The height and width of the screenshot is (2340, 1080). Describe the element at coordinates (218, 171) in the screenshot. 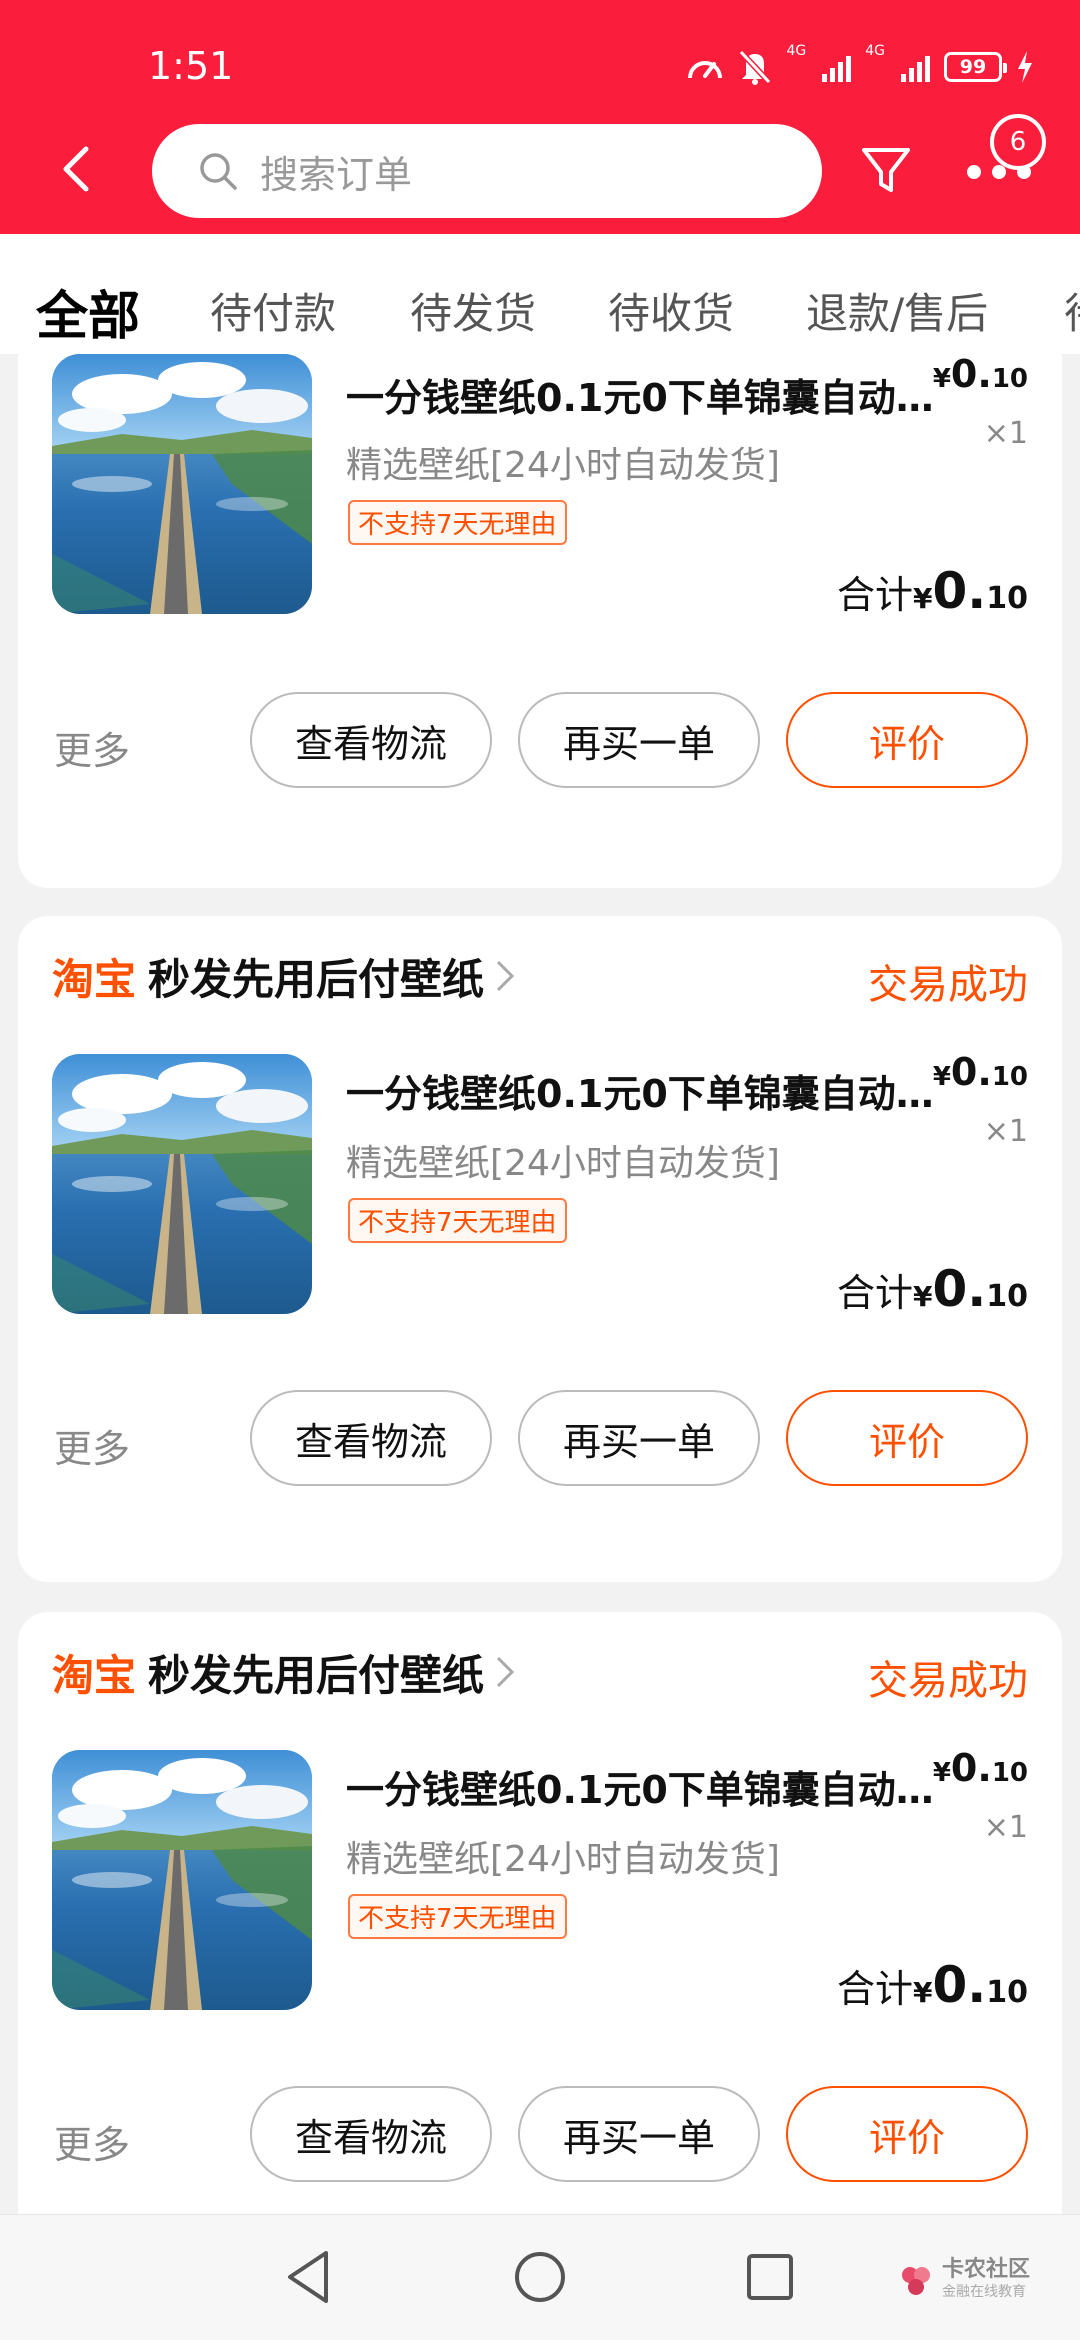

I see `search-icon` at that location.